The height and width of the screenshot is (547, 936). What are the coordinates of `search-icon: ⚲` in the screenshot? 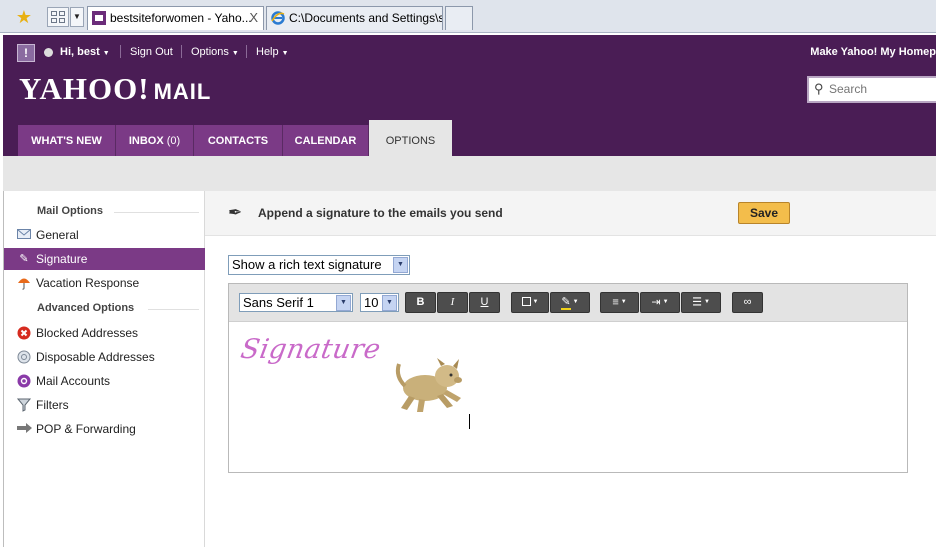 It's located at (819, 88).